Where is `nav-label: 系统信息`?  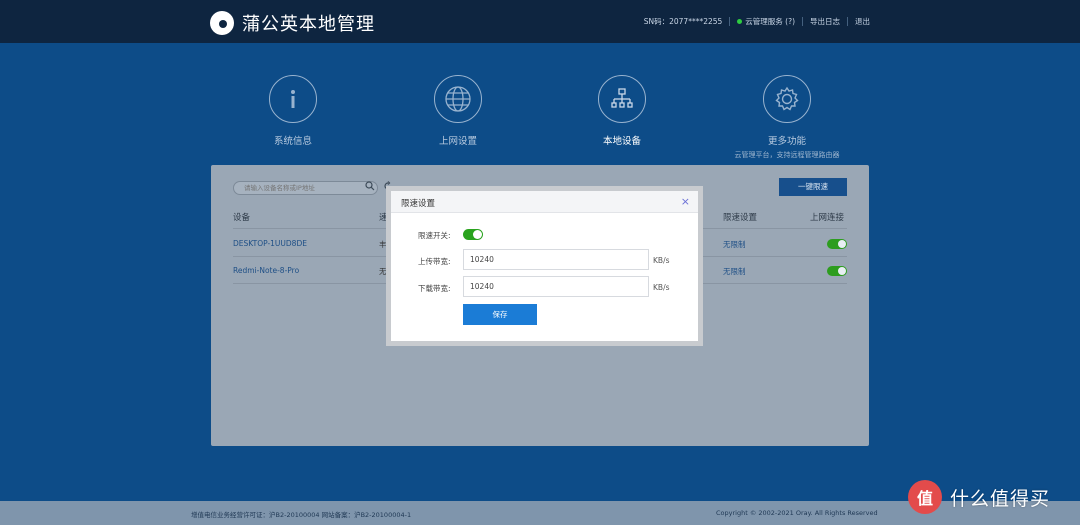 nav-label: 系统信息 is located at coordinates (292, 141).